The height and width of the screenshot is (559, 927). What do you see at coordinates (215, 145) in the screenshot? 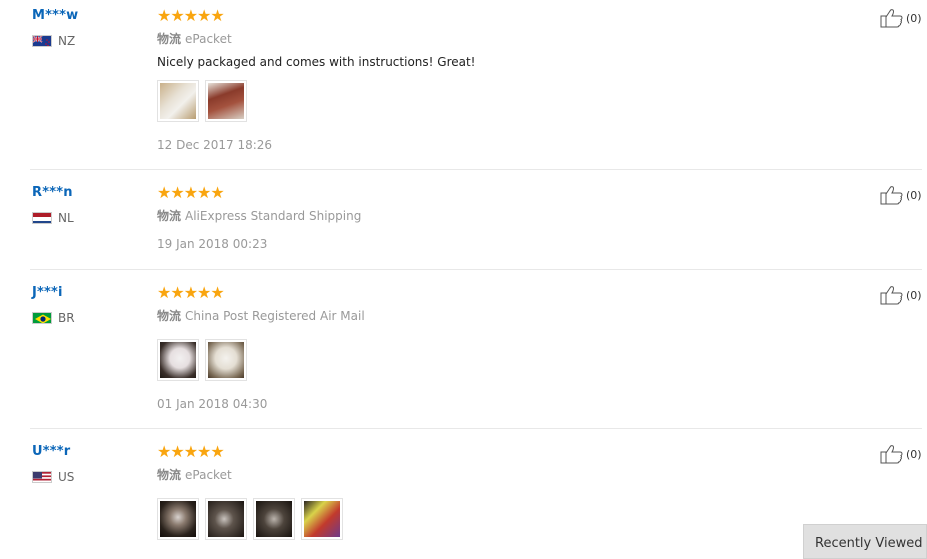
I see `review-date: 12 Dec 2017 18:26` at bounding box center [215, 145].